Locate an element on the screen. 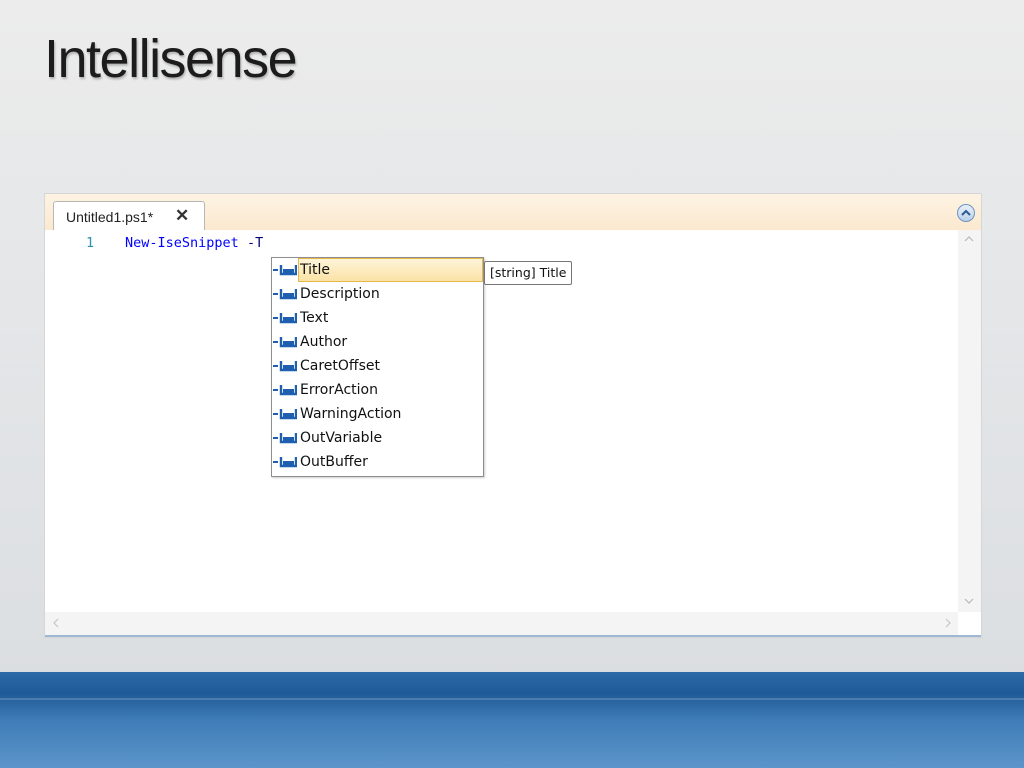  scroll-up-icon is located at coordinates (969, 239).